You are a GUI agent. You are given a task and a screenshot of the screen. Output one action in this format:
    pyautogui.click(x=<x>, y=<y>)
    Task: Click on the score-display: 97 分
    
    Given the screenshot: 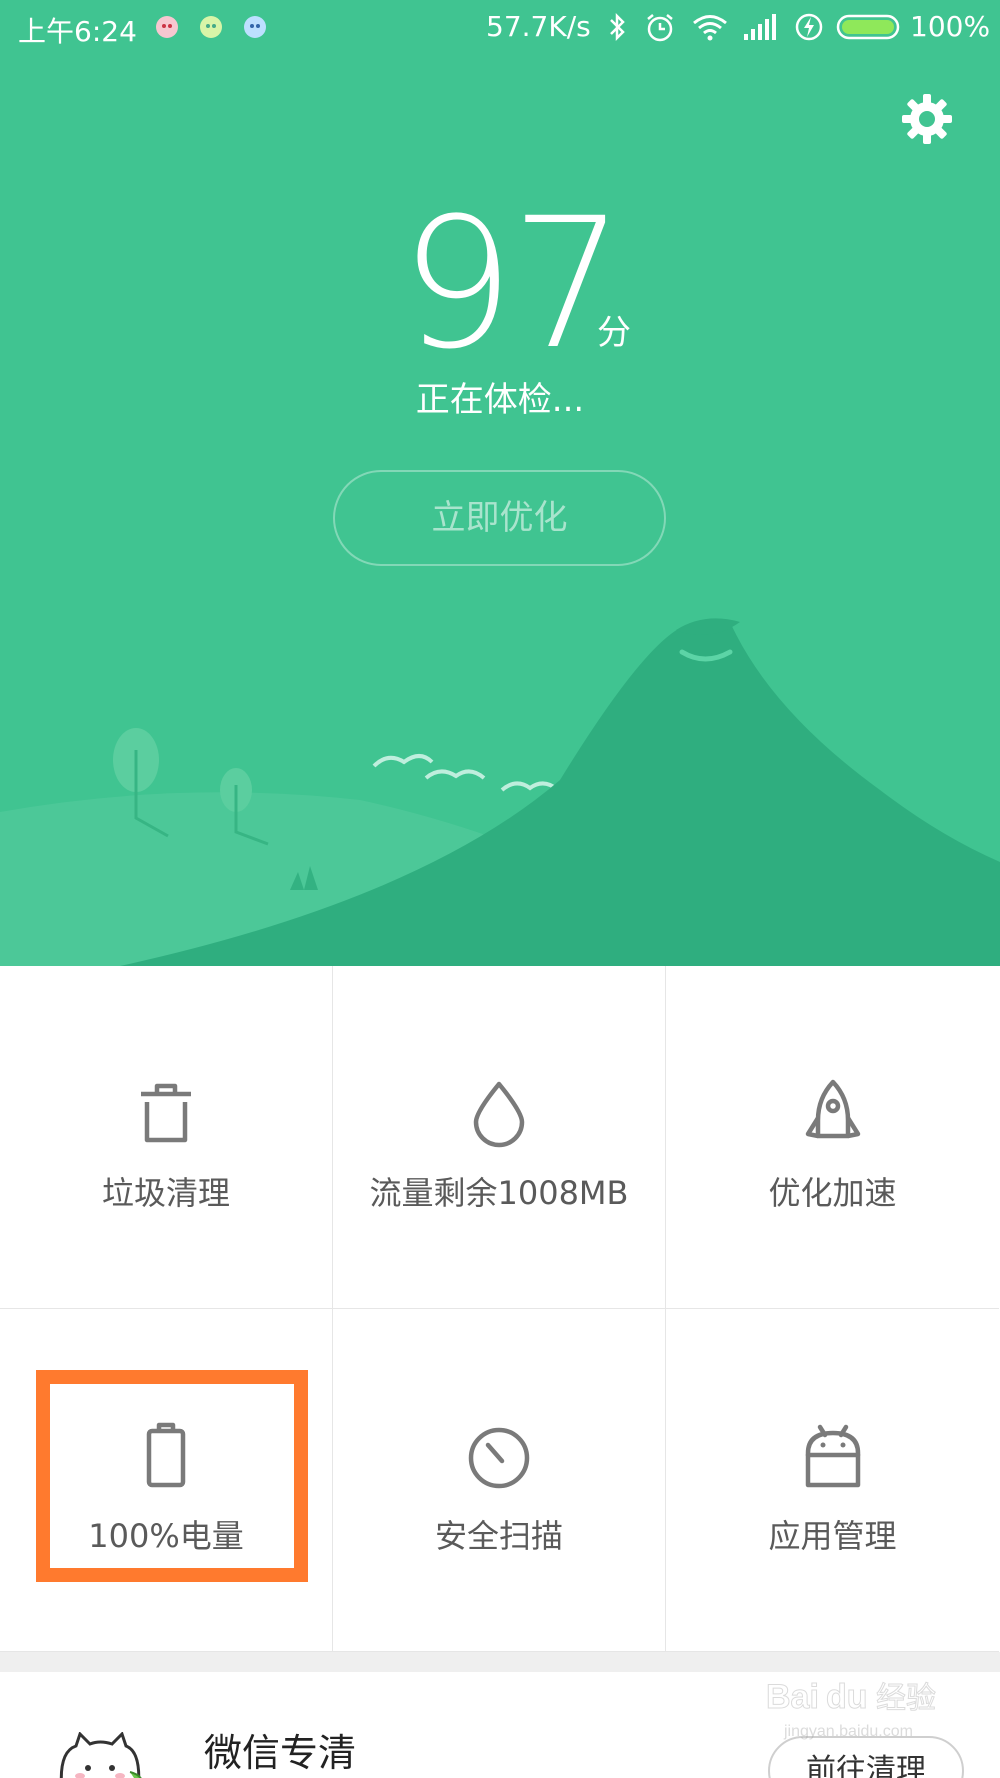 What is the action you would take?
    pyautogui.click(x=500, y=284)
    